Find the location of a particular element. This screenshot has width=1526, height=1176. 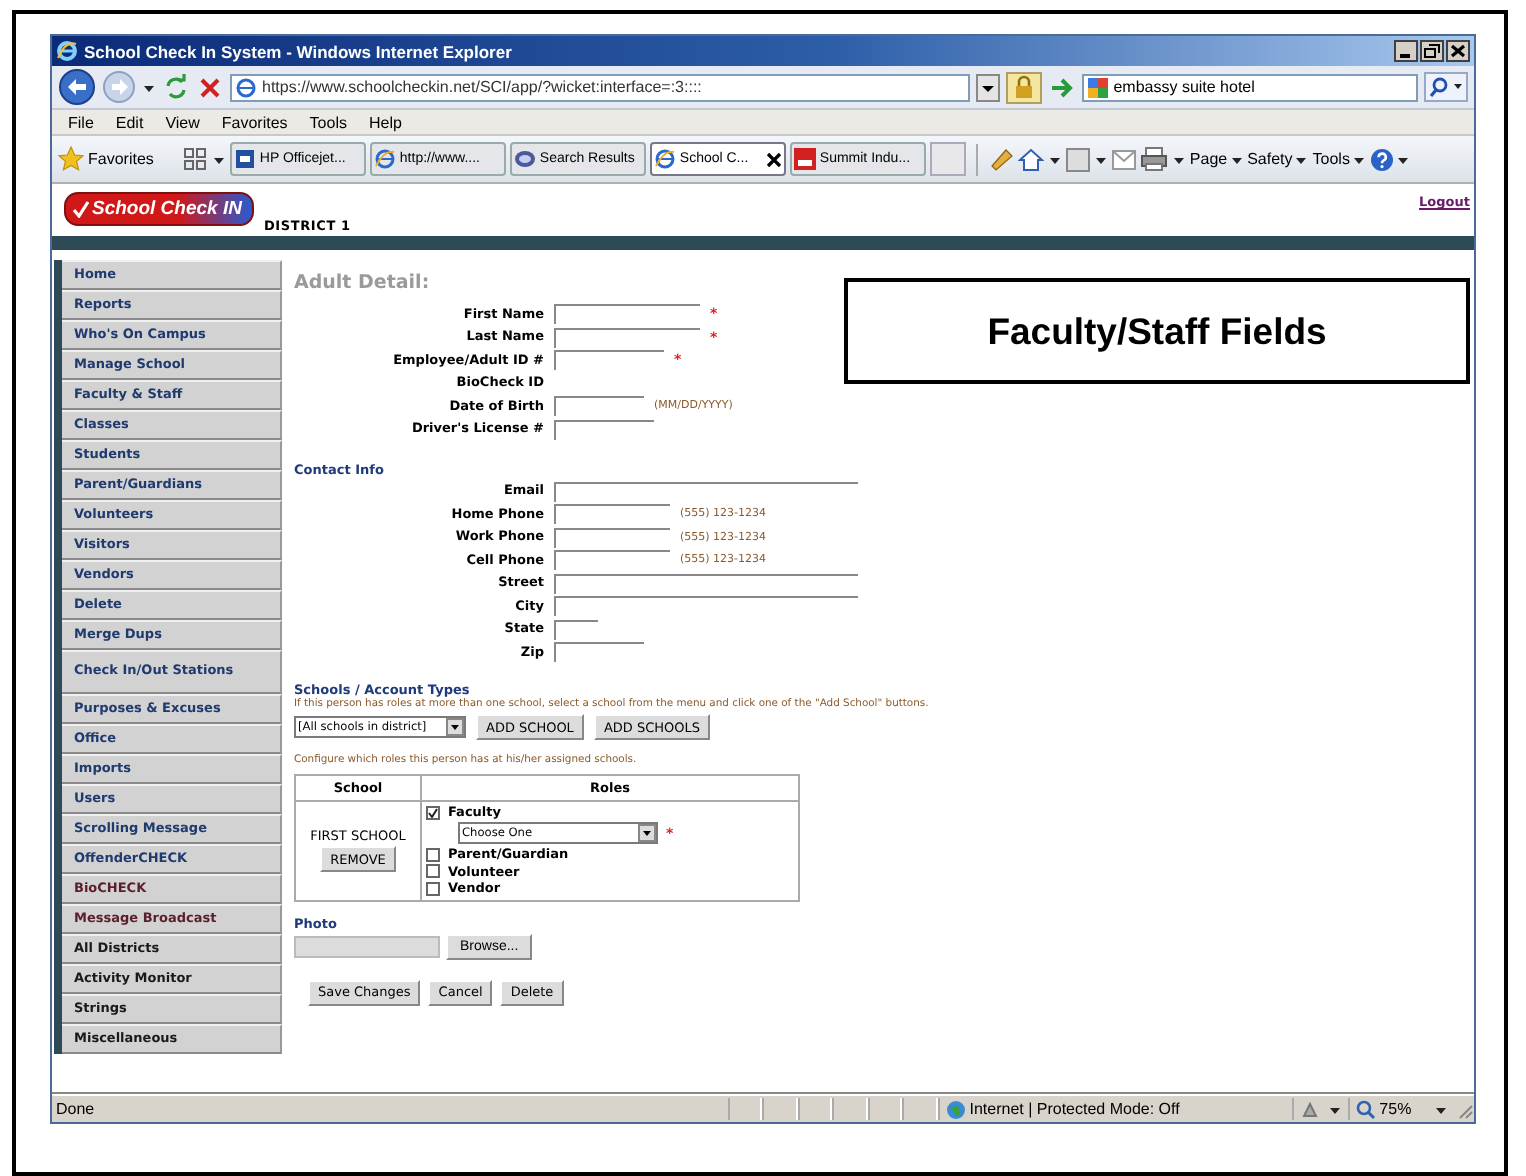

favorites-label: Favorites is located at coordinates (121, 159).